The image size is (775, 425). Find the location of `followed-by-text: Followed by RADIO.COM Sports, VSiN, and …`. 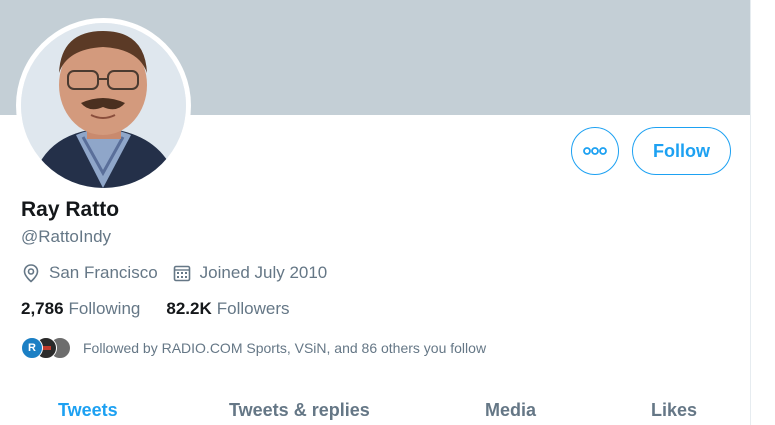

followed-by-text: Followed by RADIO.COM Sports, VSiN, and … is located at coordinates (285, 348).